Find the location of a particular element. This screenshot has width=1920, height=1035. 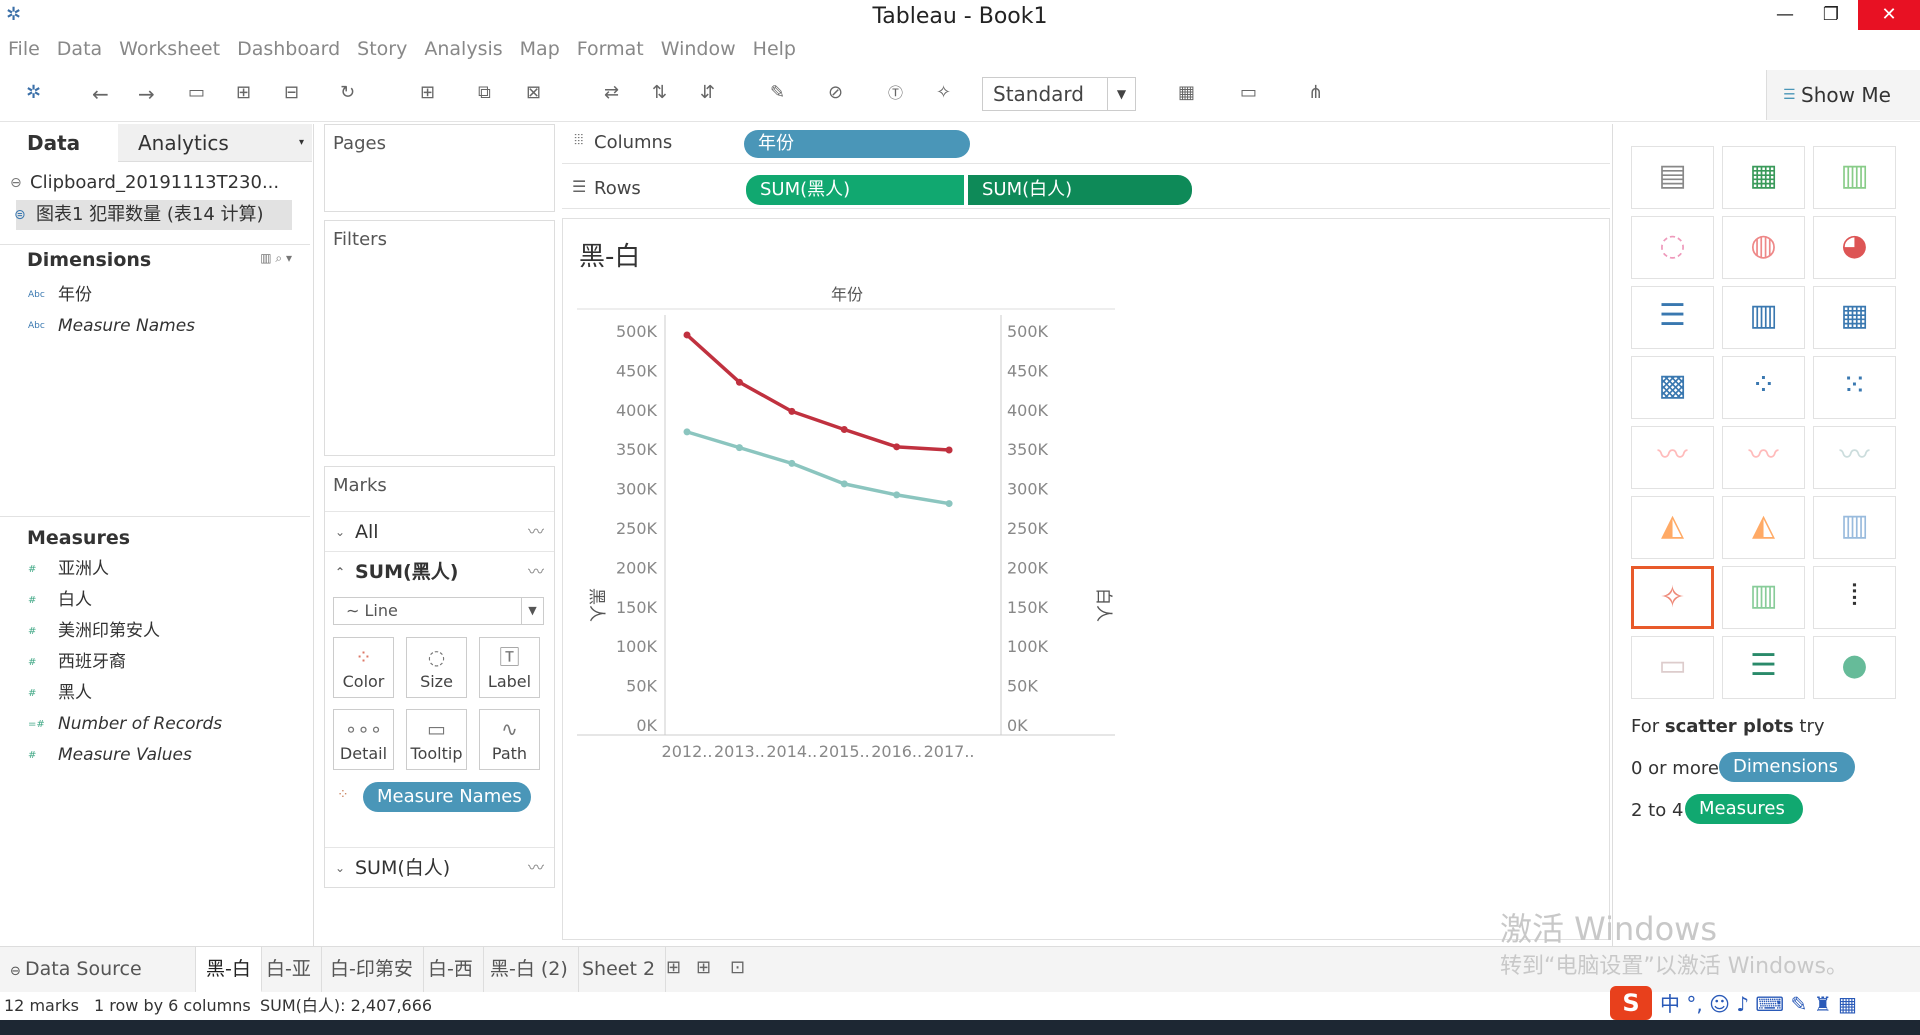

showme-symbol-map-thumbnail: ◌ is located at coordinates (1672, 247).